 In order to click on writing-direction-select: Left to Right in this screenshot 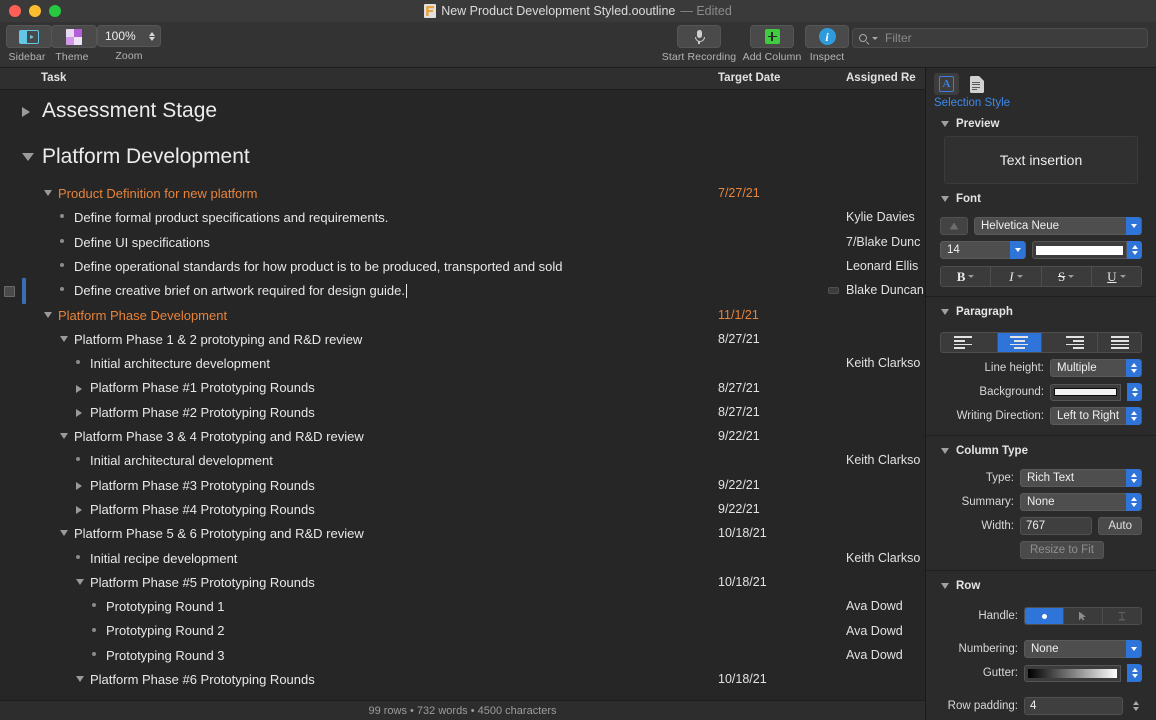, I will do `click(1096, 416)`.